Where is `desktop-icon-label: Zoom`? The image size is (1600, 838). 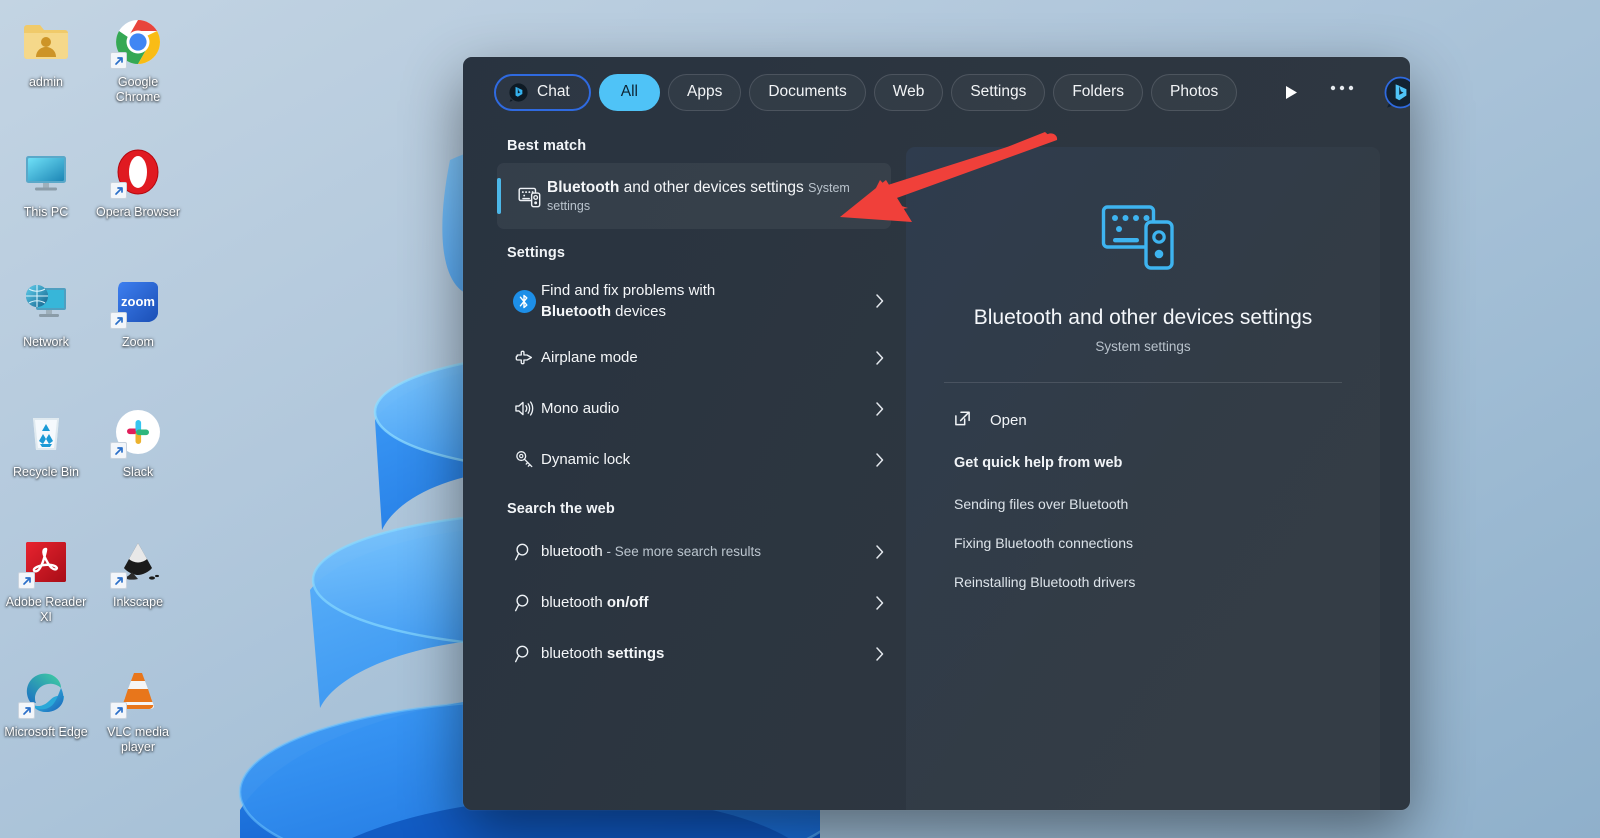 desktop-icon-label: Zoom is located at coordinates (138, 342).